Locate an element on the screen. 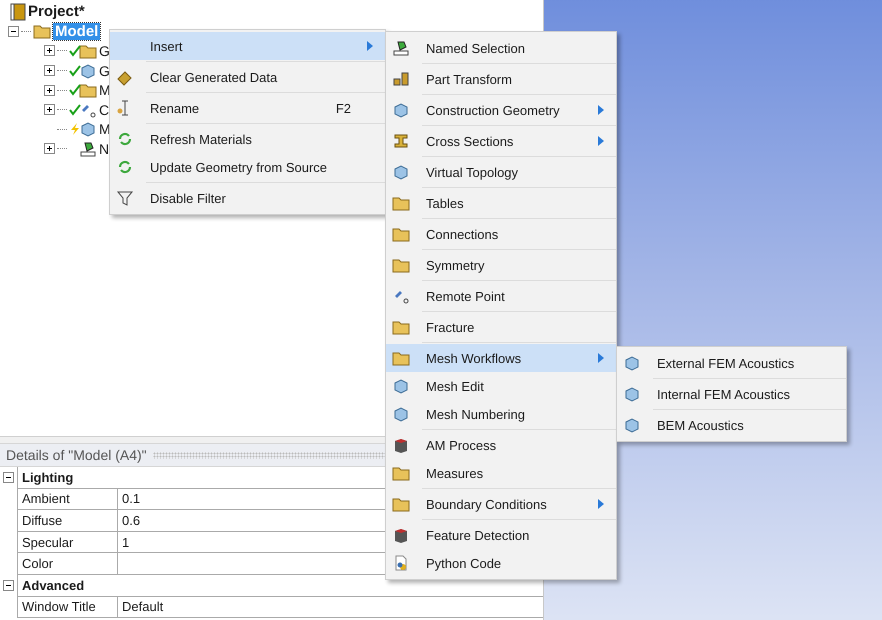 Image resolution: width=882 pixels, height=620 pixels. property-label: Color is located at coordinates (67, 564).